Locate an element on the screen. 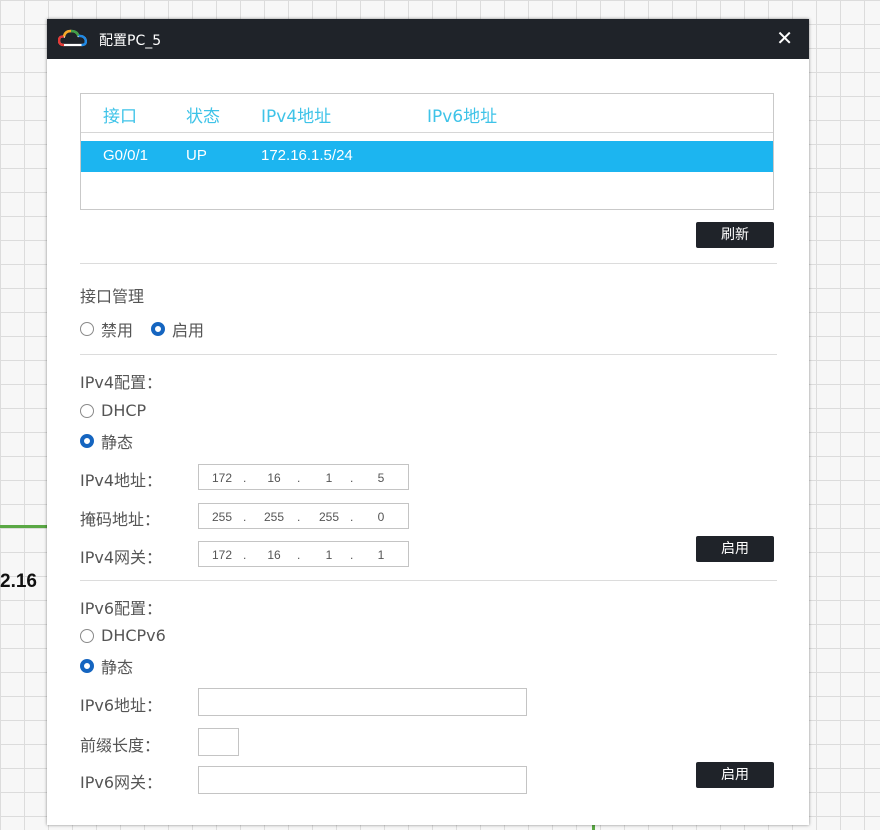 This screenshot has height=830, width=880. ipv4-mask-label: 掩码地址： is located at coordinates (120, 519).